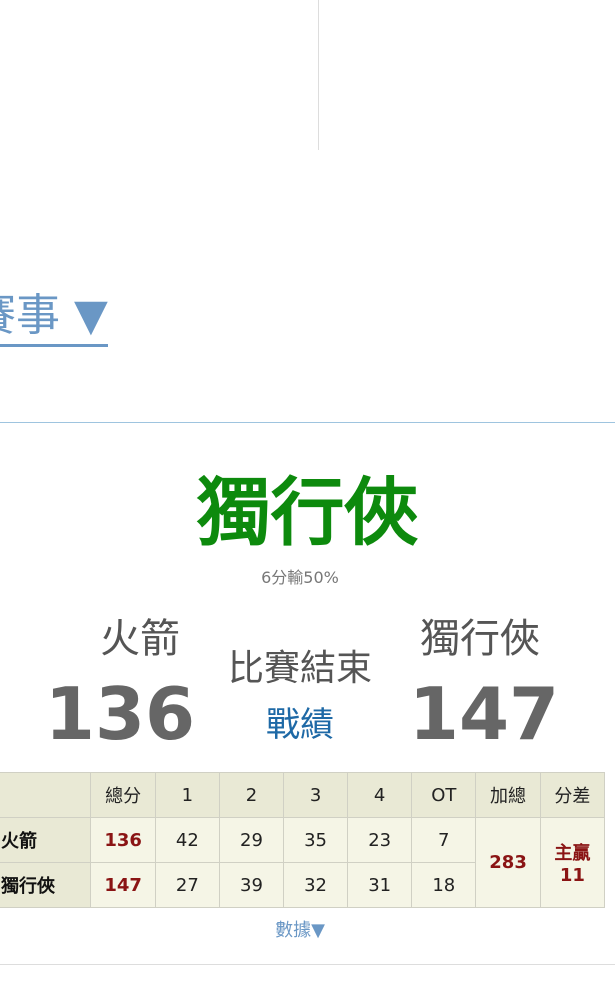 Image resolution: width=615 pixels, height=1000 pixels. What do you see at coordinates (300, 725) in the screenshot?
I see `record-link: 戰績` at bounding box center [300, 725].